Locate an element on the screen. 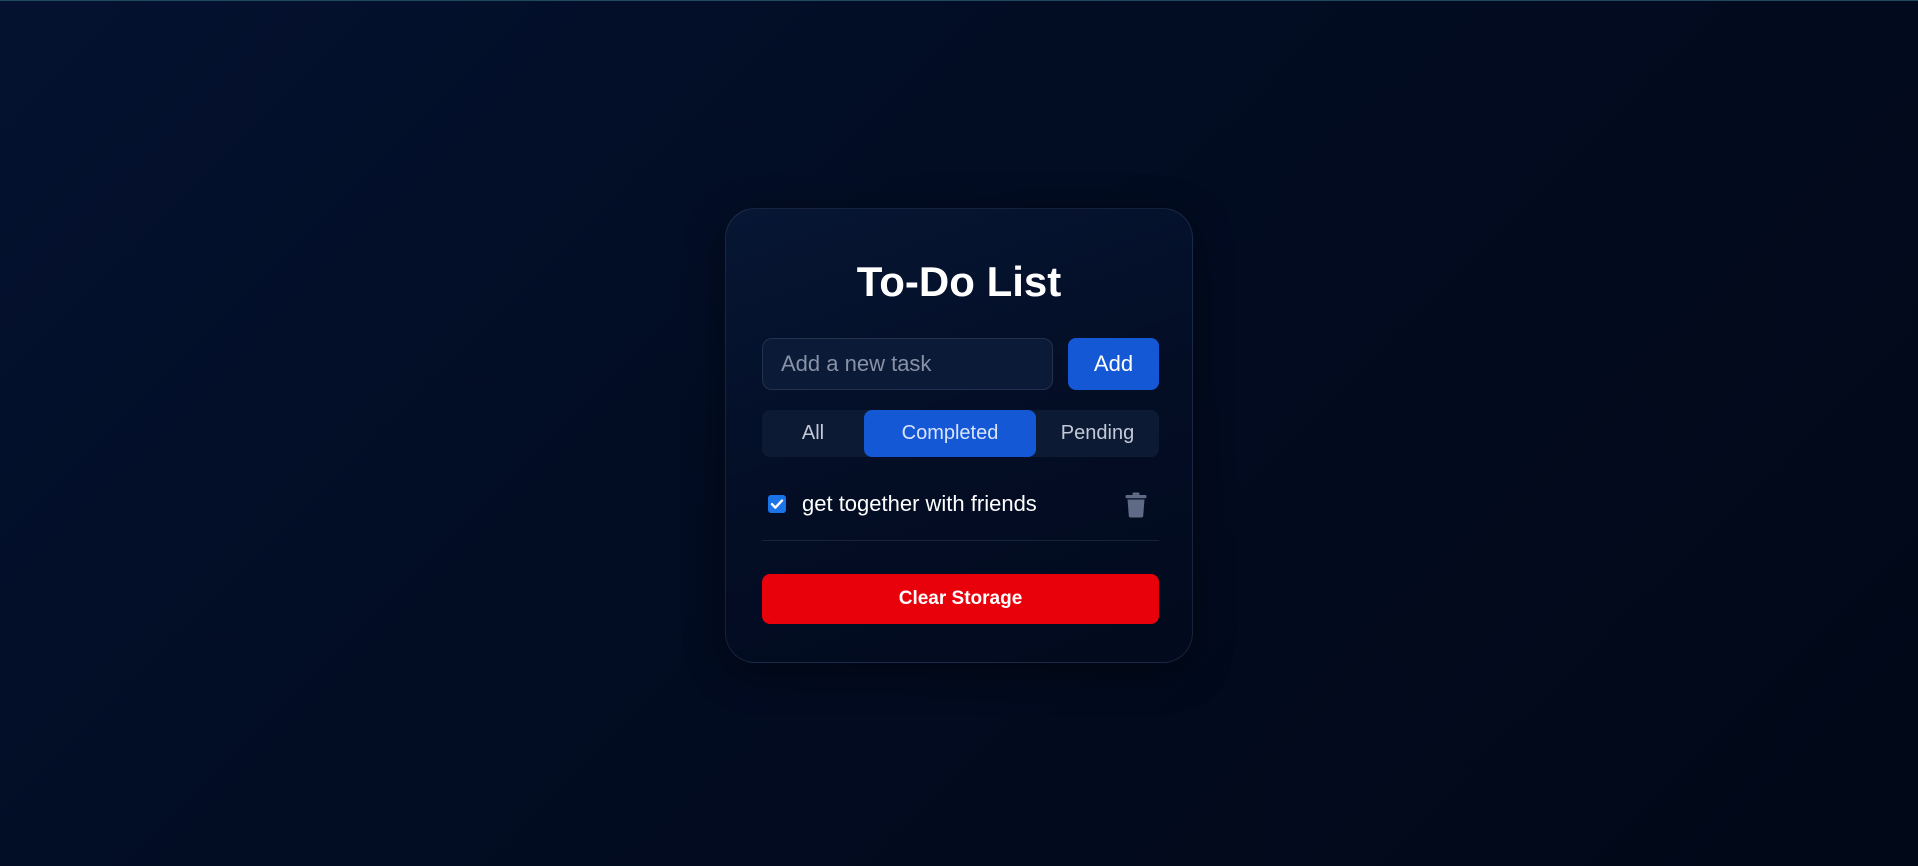 This screenshot has width=1918, height=866. filter-tabs: All Completed Pending is located at coordinates (960, 433).